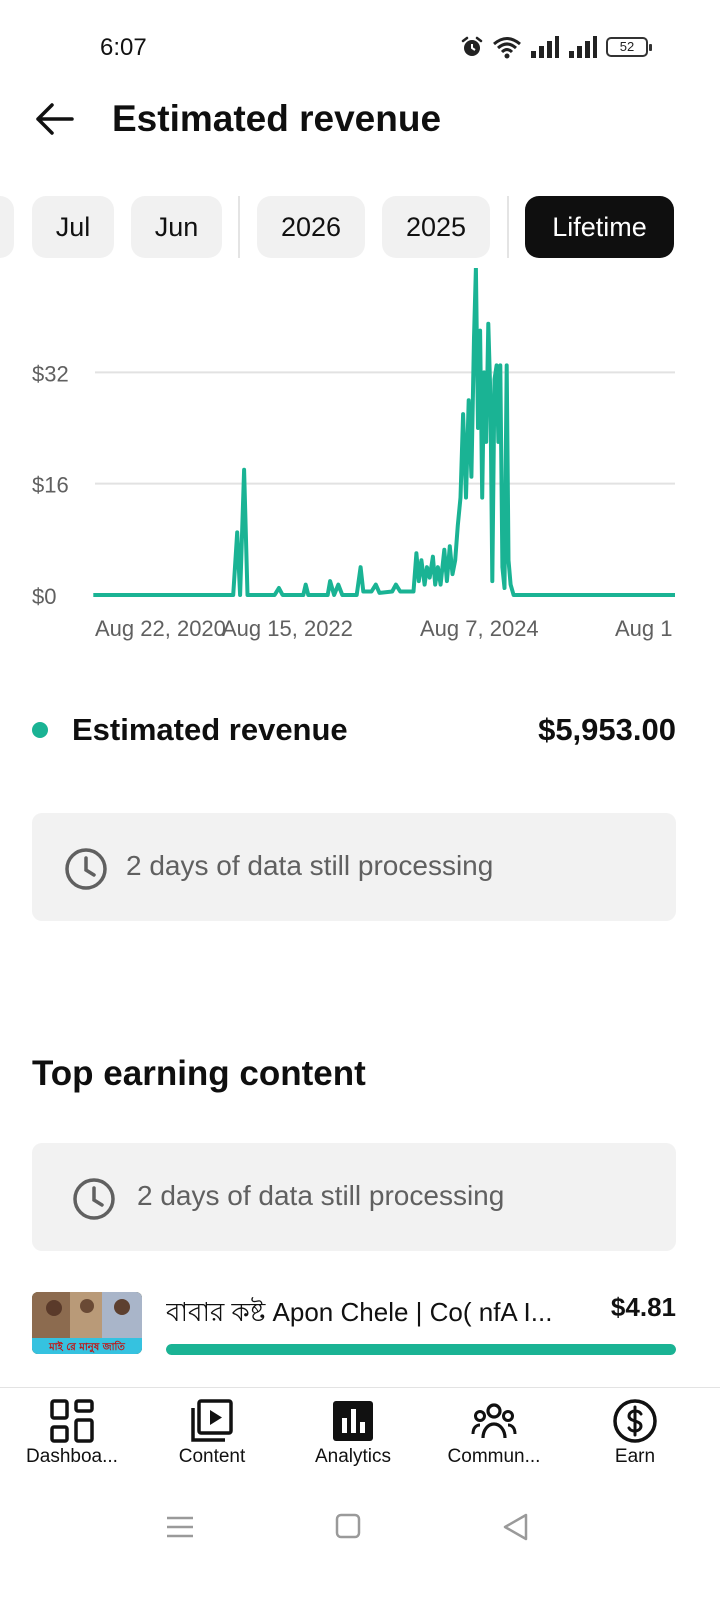 The image size is (720, 1600). Describe the element at coordinates (212, 1456) in the screenshot. I see `nav-label: Content` at that location.